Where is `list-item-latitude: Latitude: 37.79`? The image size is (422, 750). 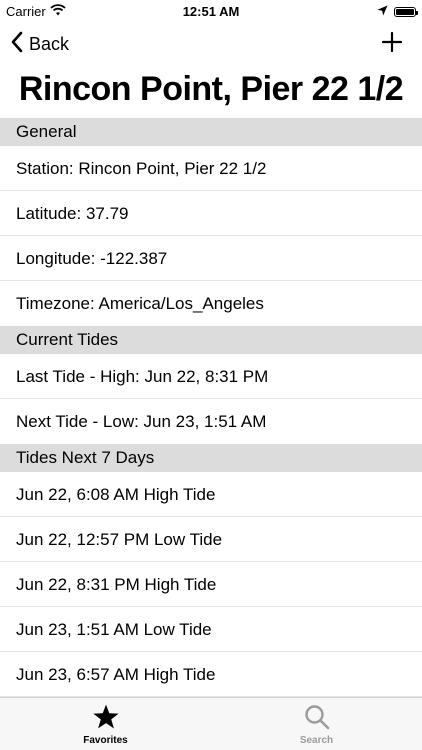
list-item-latitude: Latitude: 37.79 is located at coordinates (211, 213).